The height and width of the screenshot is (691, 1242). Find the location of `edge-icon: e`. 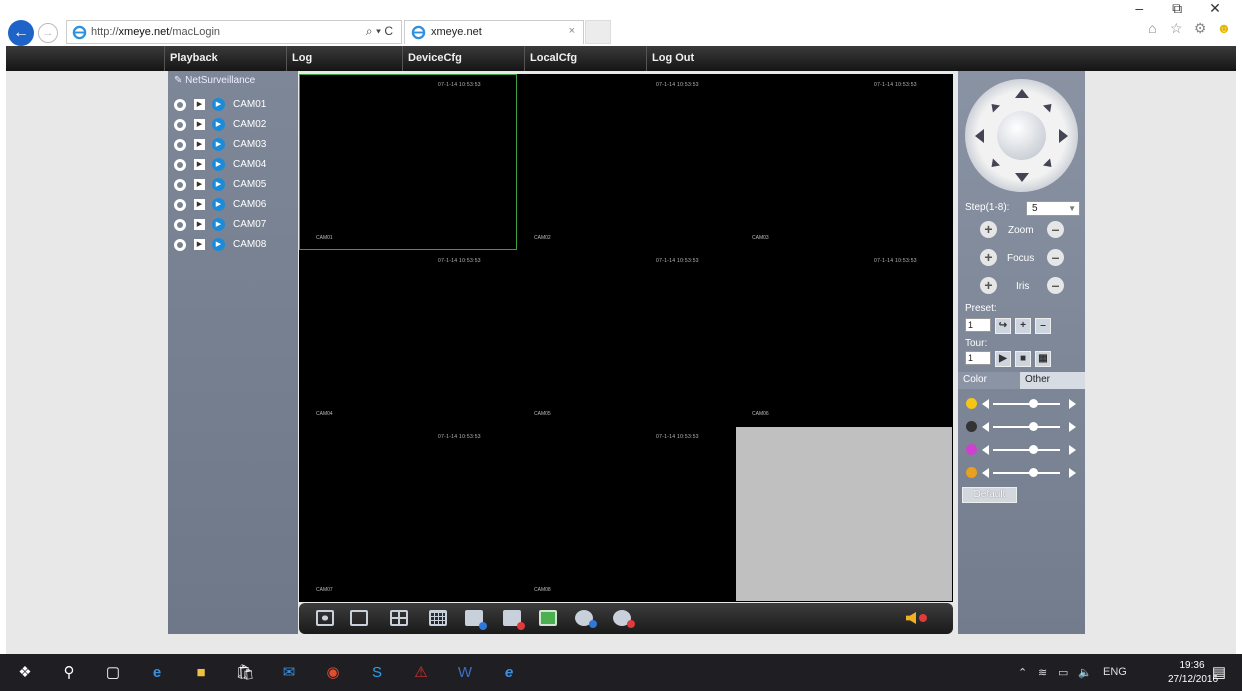

edge-icon: e is located at coordinates (157, 673).